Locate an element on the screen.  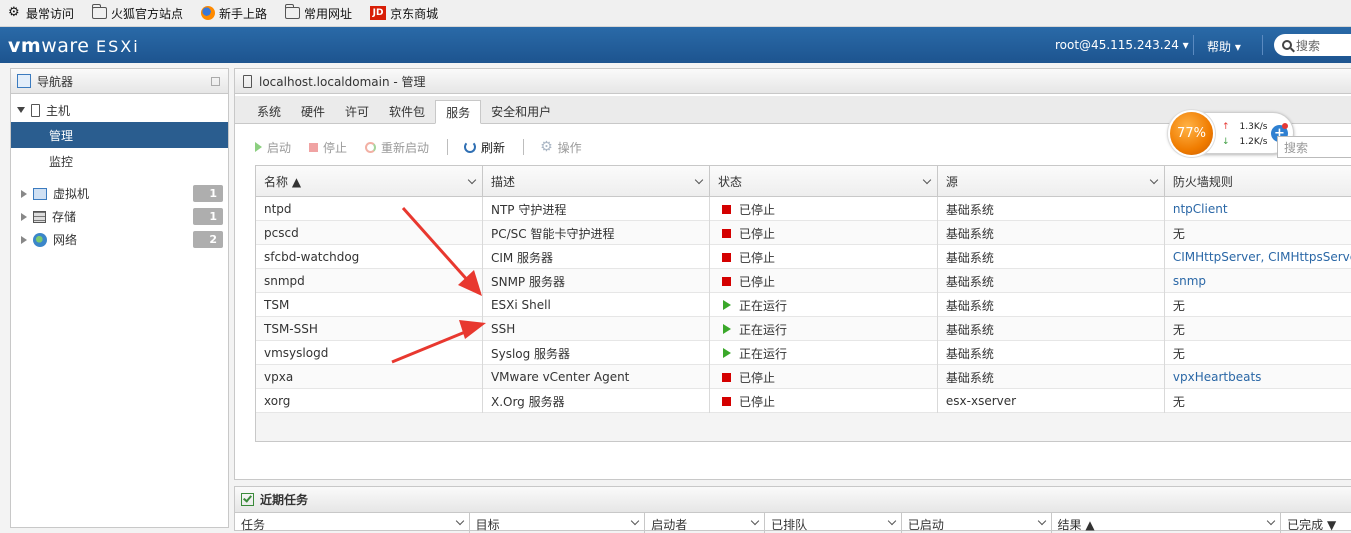
cell-firewall: CIMHttpServer, CIMHttpsServer is located at coordinates (1258, 257).